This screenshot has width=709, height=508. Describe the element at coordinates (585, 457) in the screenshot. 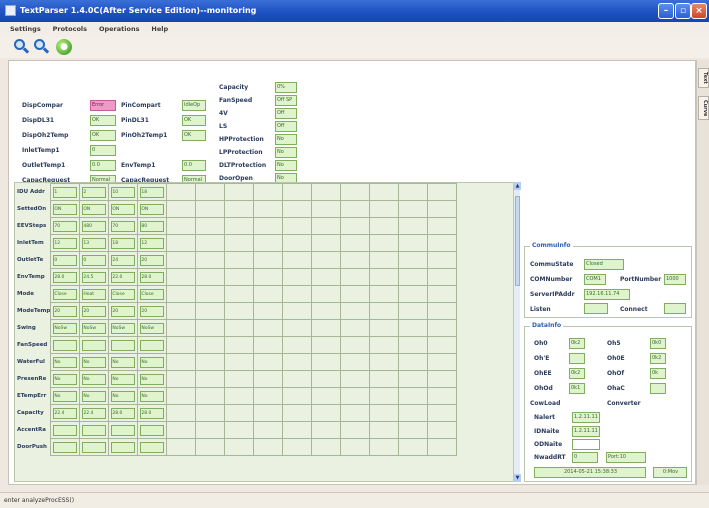

I see `nwaddr-field: 0` at that location.